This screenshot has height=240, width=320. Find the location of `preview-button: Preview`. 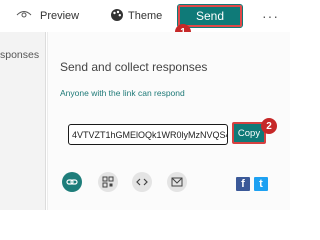

preview-button: Preview is located at coordinates (47, 16).